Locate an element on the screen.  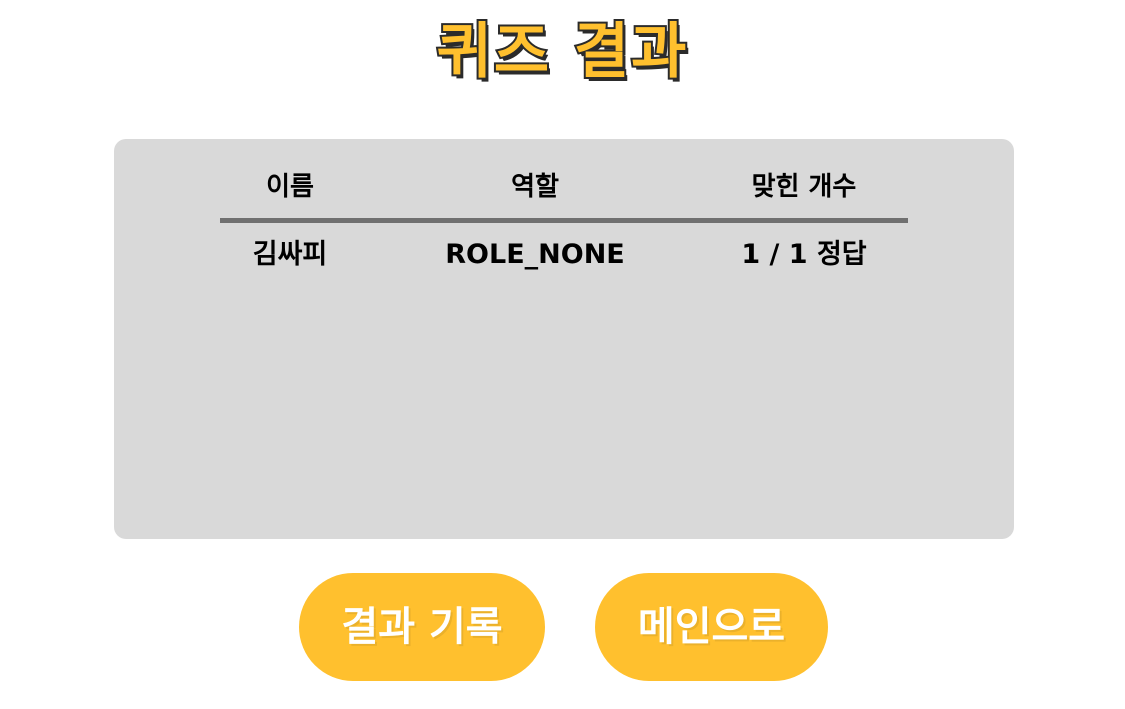
record-result-button: 결과 기록 is located at coordinates (422, 627).